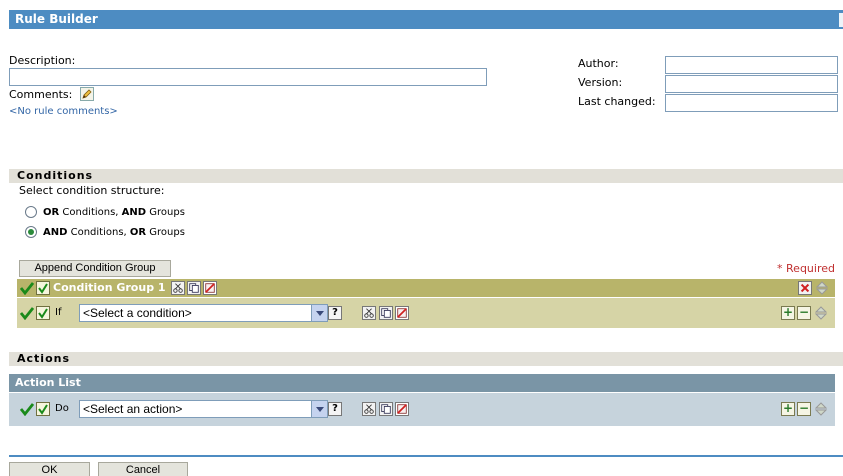  What do you see at coordinates (48, 382) in the screenshot?
I see `action-list-title: Action List` at bounding box center [48, 382].